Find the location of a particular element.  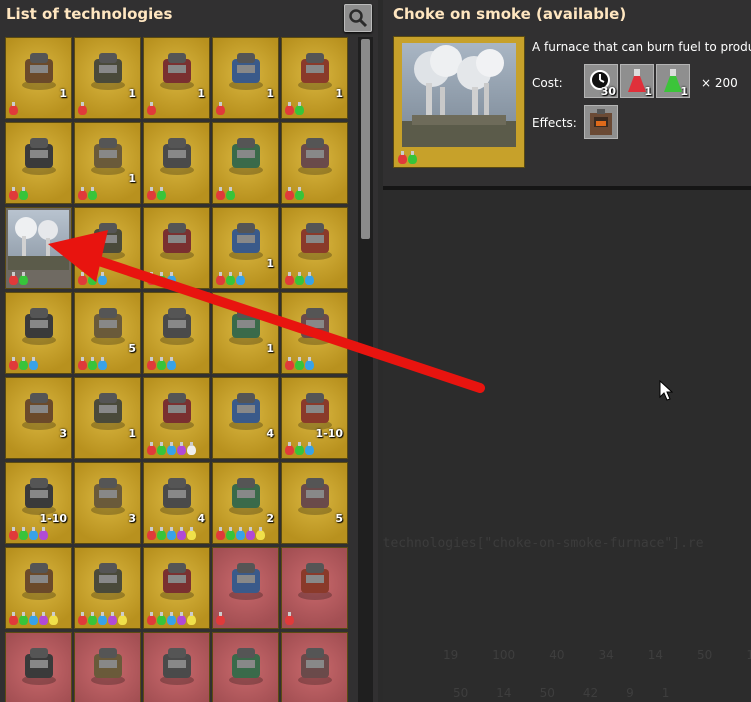

time-cost-amount: 30 is located at coordinates (608, 91).